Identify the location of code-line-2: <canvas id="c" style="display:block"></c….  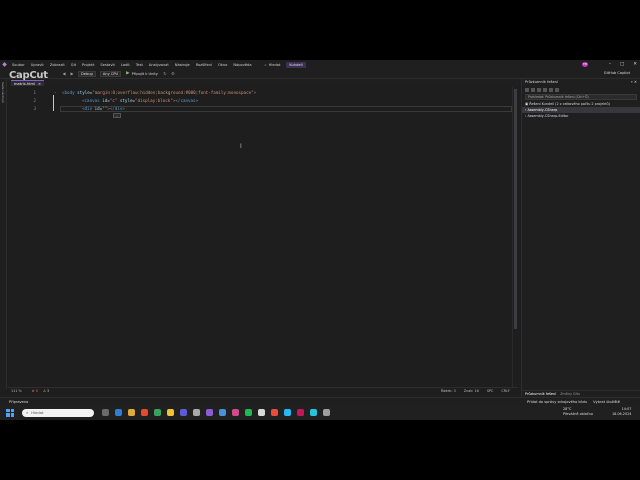
(140, 100).